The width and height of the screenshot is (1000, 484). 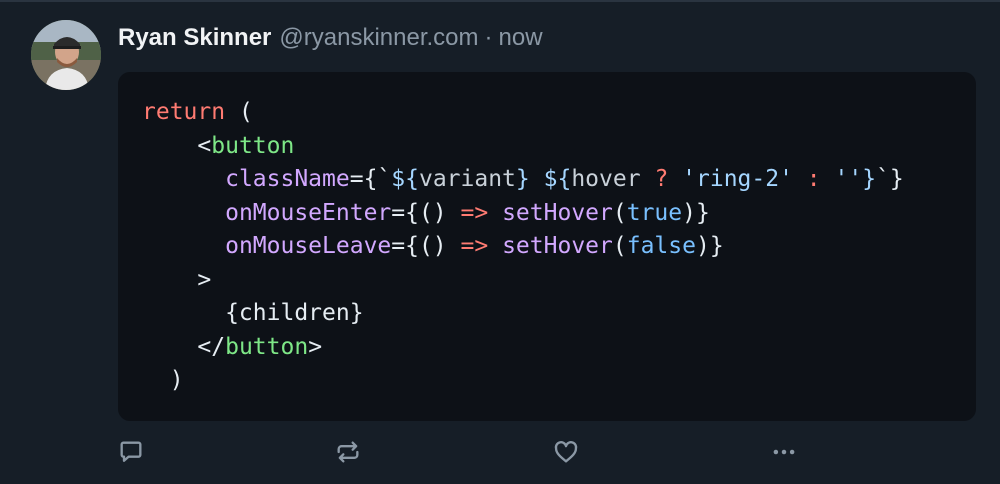 I want to click on code-token-var: variant, so click(x=467, y=179).